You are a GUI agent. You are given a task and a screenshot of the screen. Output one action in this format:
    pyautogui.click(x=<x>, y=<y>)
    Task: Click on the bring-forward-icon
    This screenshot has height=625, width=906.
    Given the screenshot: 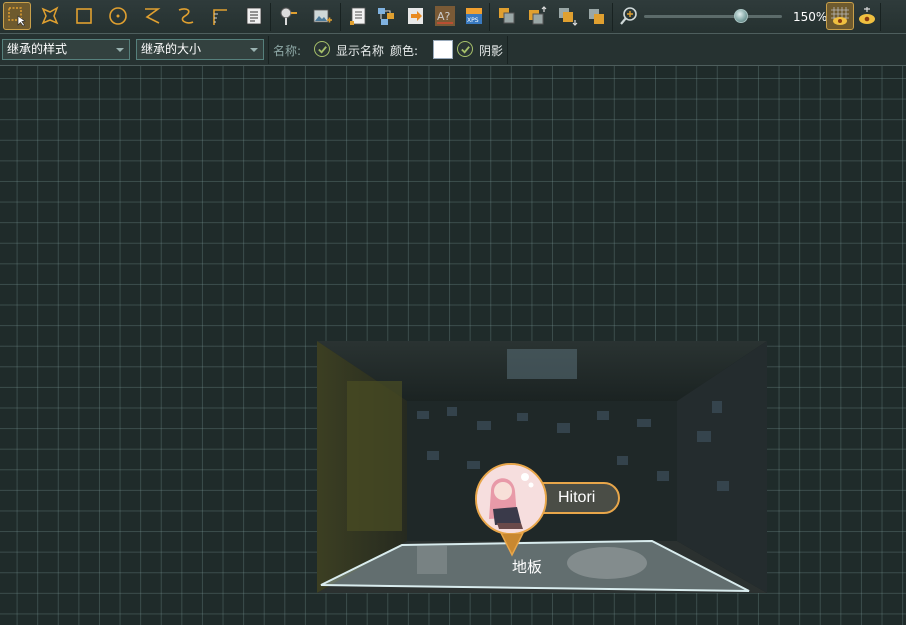 What is the action you would take?
    pyautogui.click(x=538, y=15)
    